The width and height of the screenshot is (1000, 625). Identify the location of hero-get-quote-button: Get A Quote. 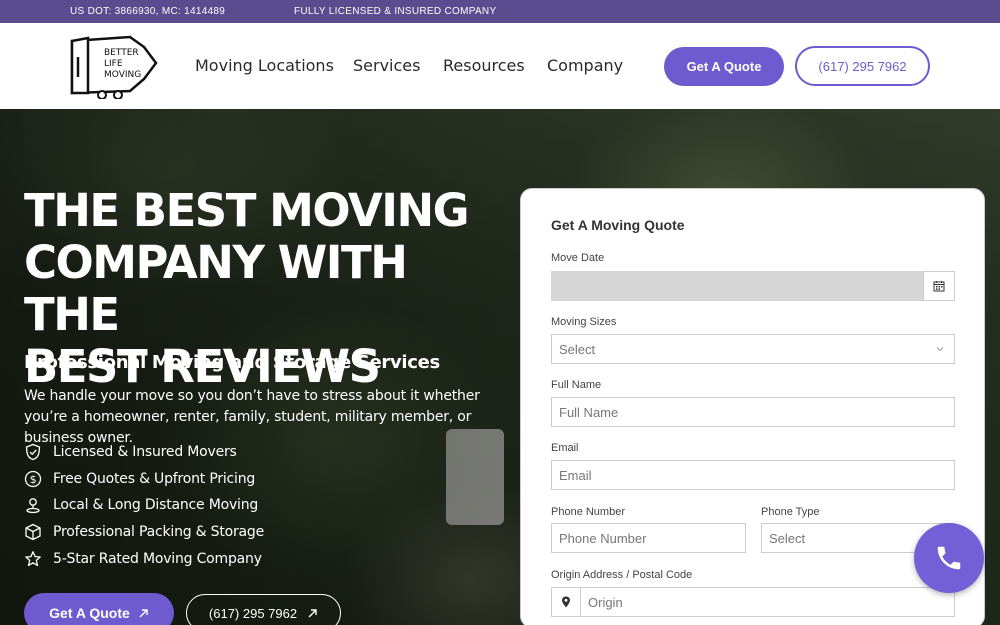
(99, 609).